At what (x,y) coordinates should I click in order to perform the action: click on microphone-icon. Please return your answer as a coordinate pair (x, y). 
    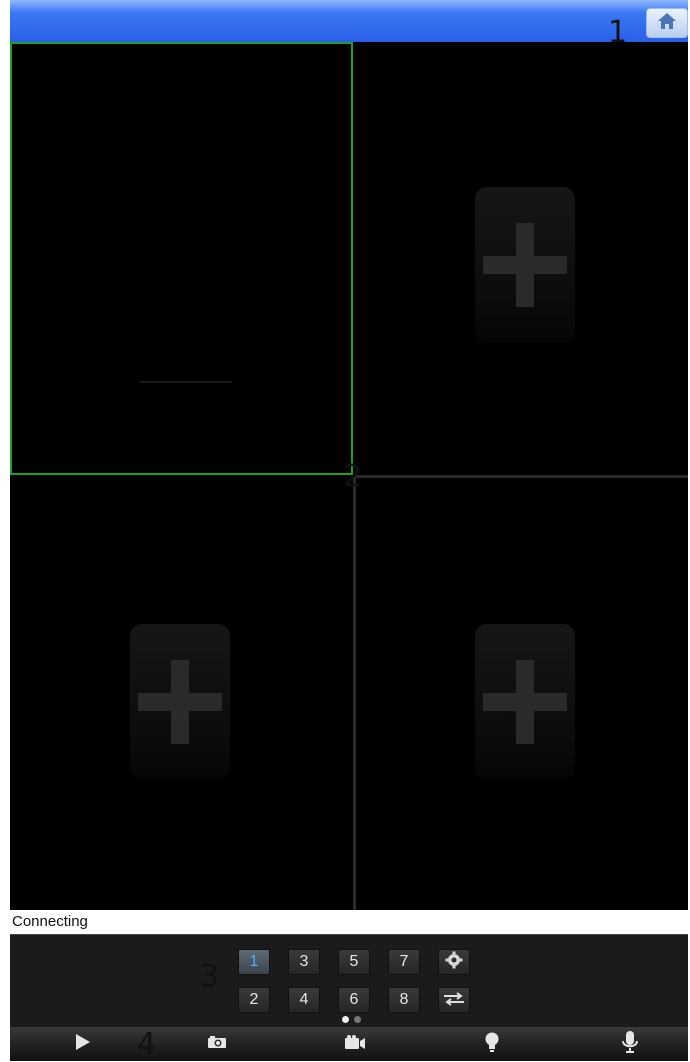
    Looking at the image, I should click on (630, 1044).